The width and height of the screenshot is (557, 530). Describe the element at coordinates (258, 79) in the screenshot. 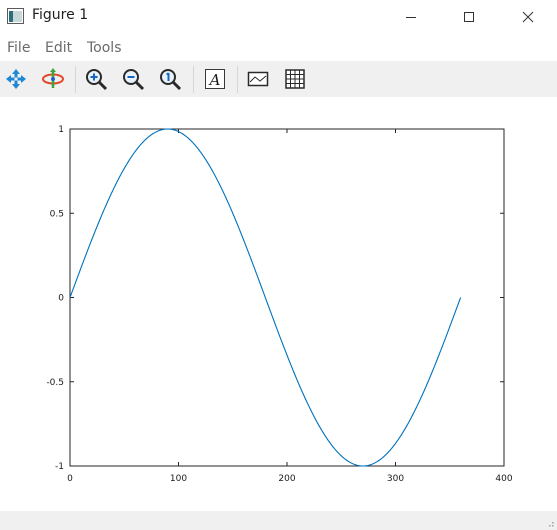

I see `axes-toggle-icon` at that location.